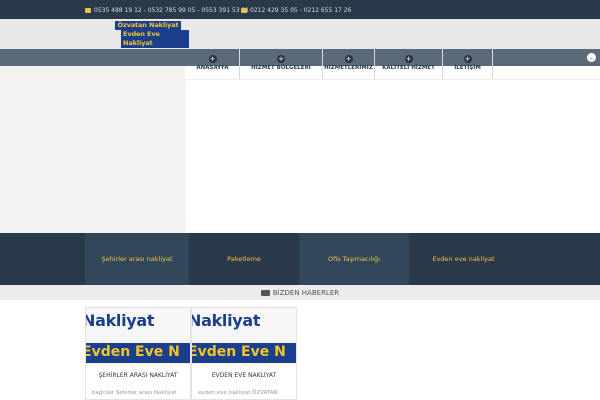  I want to click on logo-line-2: Evden Eve Nakliyat, so click(155, 39).